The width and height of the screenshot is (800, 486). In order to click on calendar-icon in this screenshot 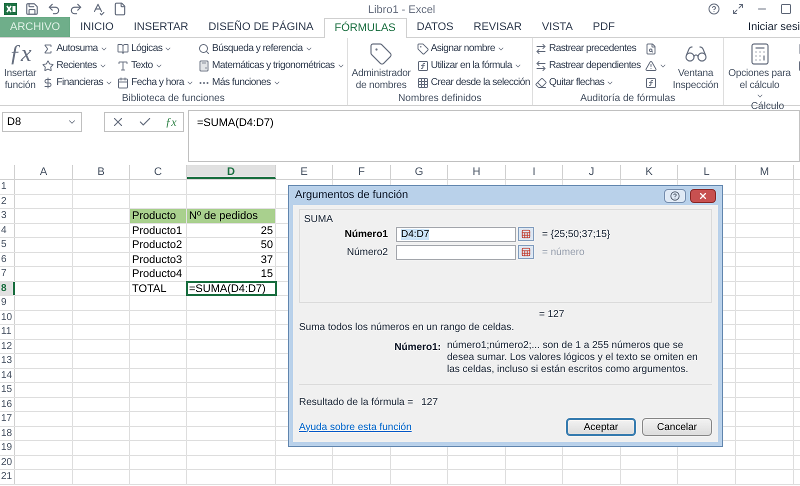, I will do `click(123, 82)`.